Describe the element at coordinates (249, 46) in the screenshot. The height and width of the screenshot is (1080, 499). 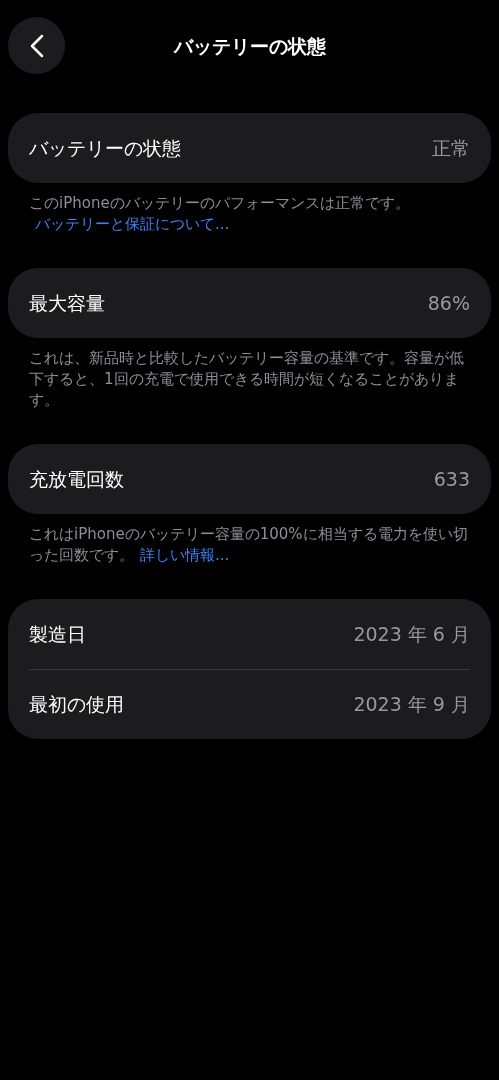
I see `page-title: バッテリーの状態` at that location.